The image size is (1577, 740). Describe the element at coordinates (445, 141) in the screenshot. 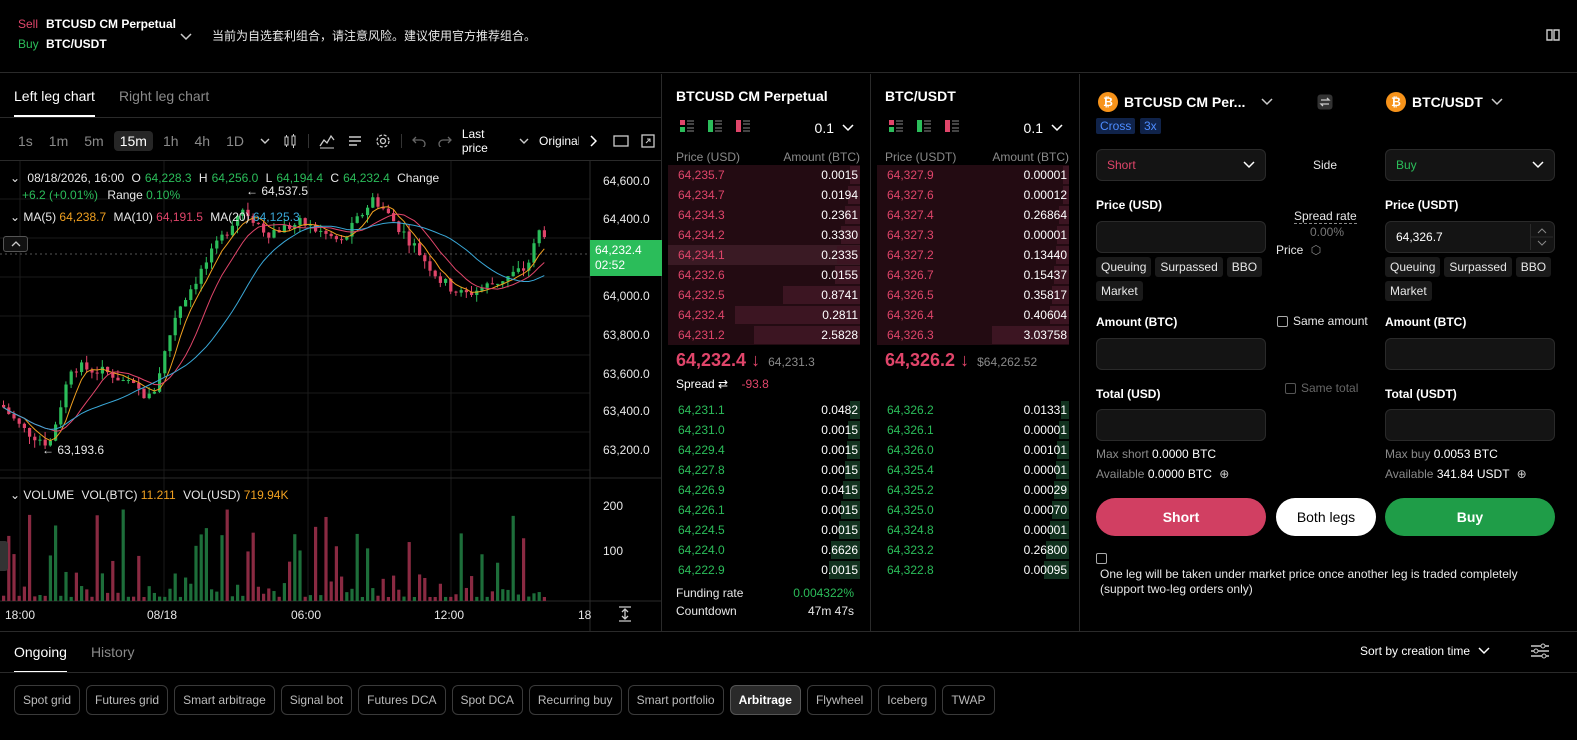

I see `redo-icon` at that location.